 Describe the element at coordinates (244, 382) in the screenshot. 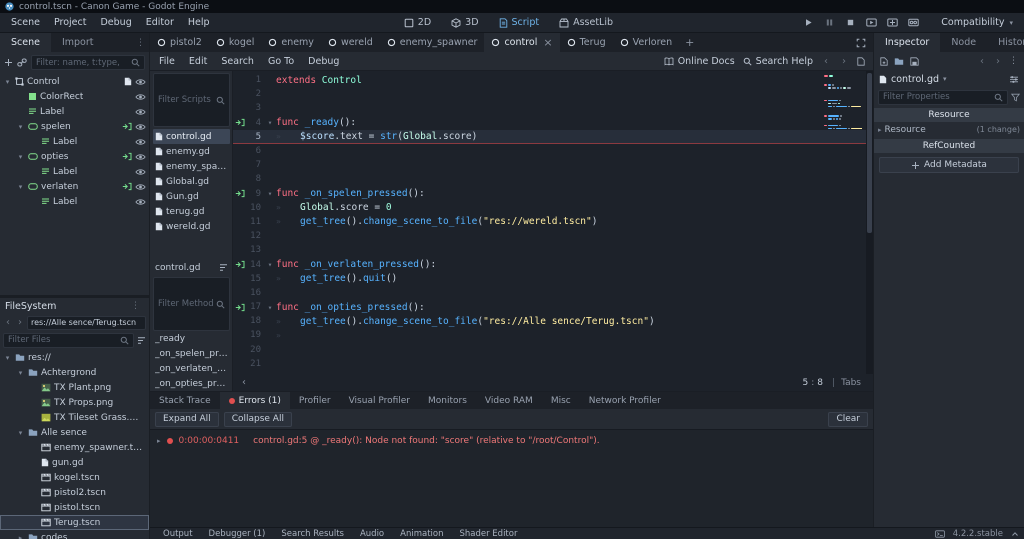

I see `toggle-scripts-panel-icon: ‹` at that location.